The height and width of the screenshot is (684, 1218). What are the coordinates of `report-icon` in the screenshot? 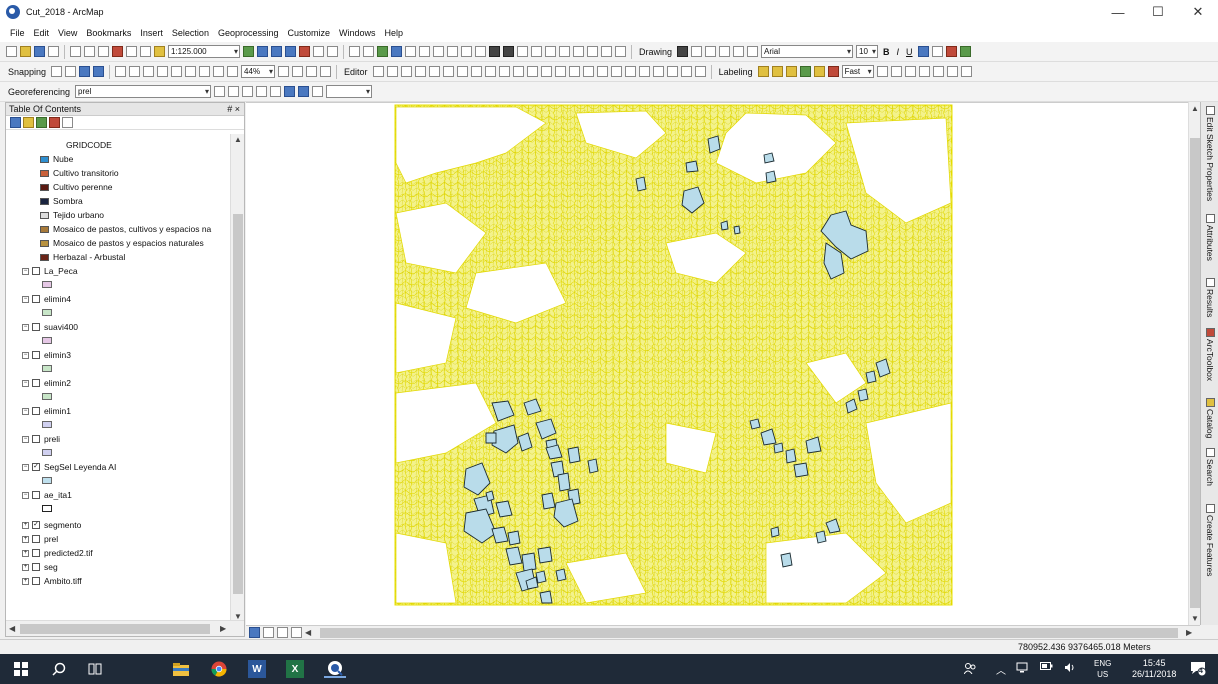 It's located at (952, 71).